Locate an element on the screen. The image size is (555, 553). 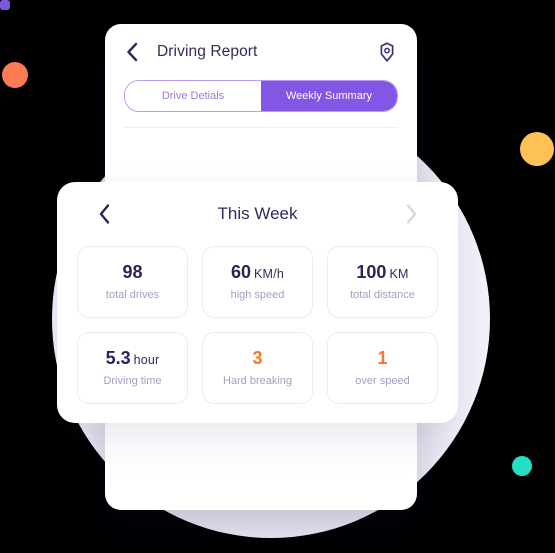
stat-card-high-speed: 60 KM/h high speed is located at coordinates (257, 282).